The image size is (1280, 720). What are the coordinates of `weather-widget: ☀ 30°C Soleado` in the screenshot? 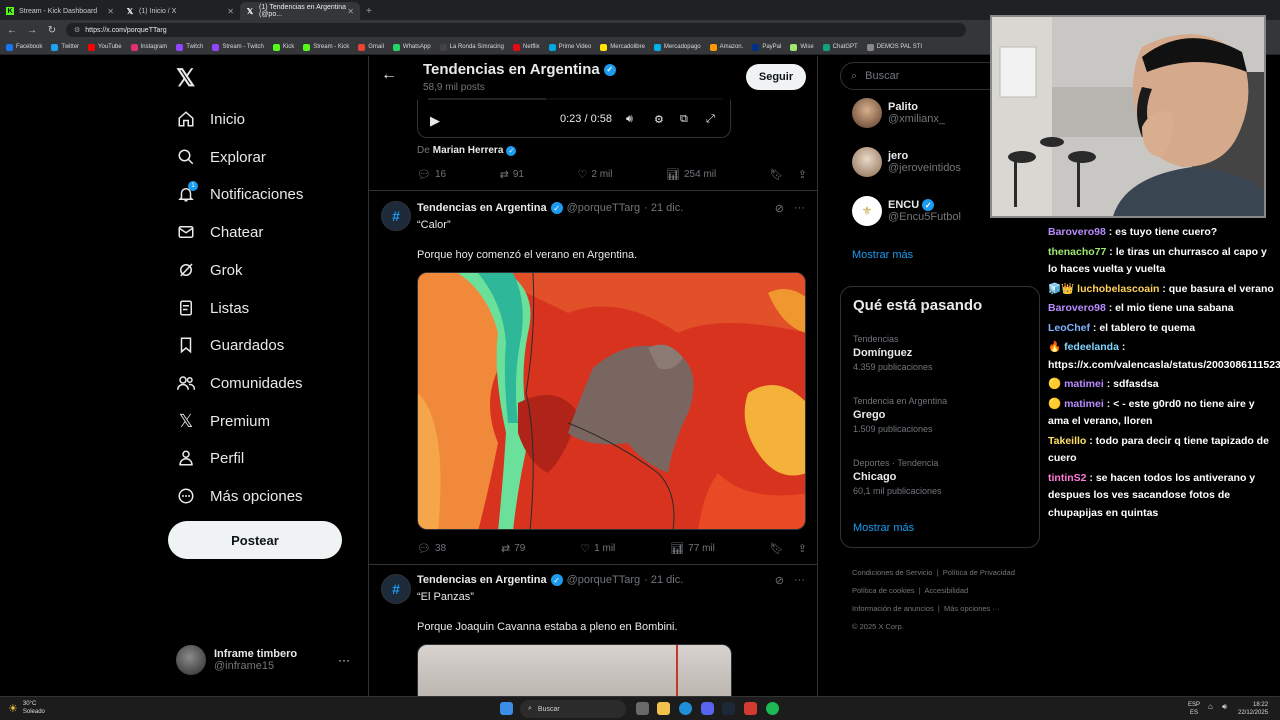 It's located at (26, 708).